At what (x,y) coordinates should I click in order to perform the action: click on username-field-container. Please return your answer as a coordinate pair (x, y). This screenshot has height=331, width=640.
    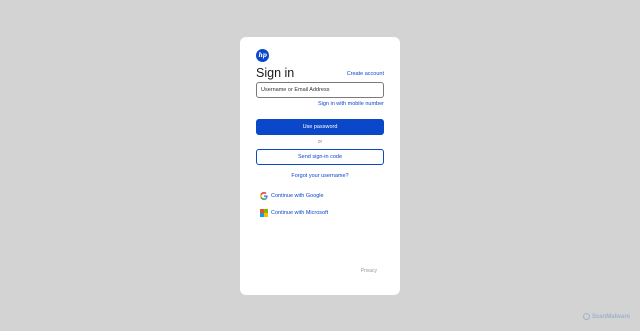
    Looking at the image, I should click on (320, 90).